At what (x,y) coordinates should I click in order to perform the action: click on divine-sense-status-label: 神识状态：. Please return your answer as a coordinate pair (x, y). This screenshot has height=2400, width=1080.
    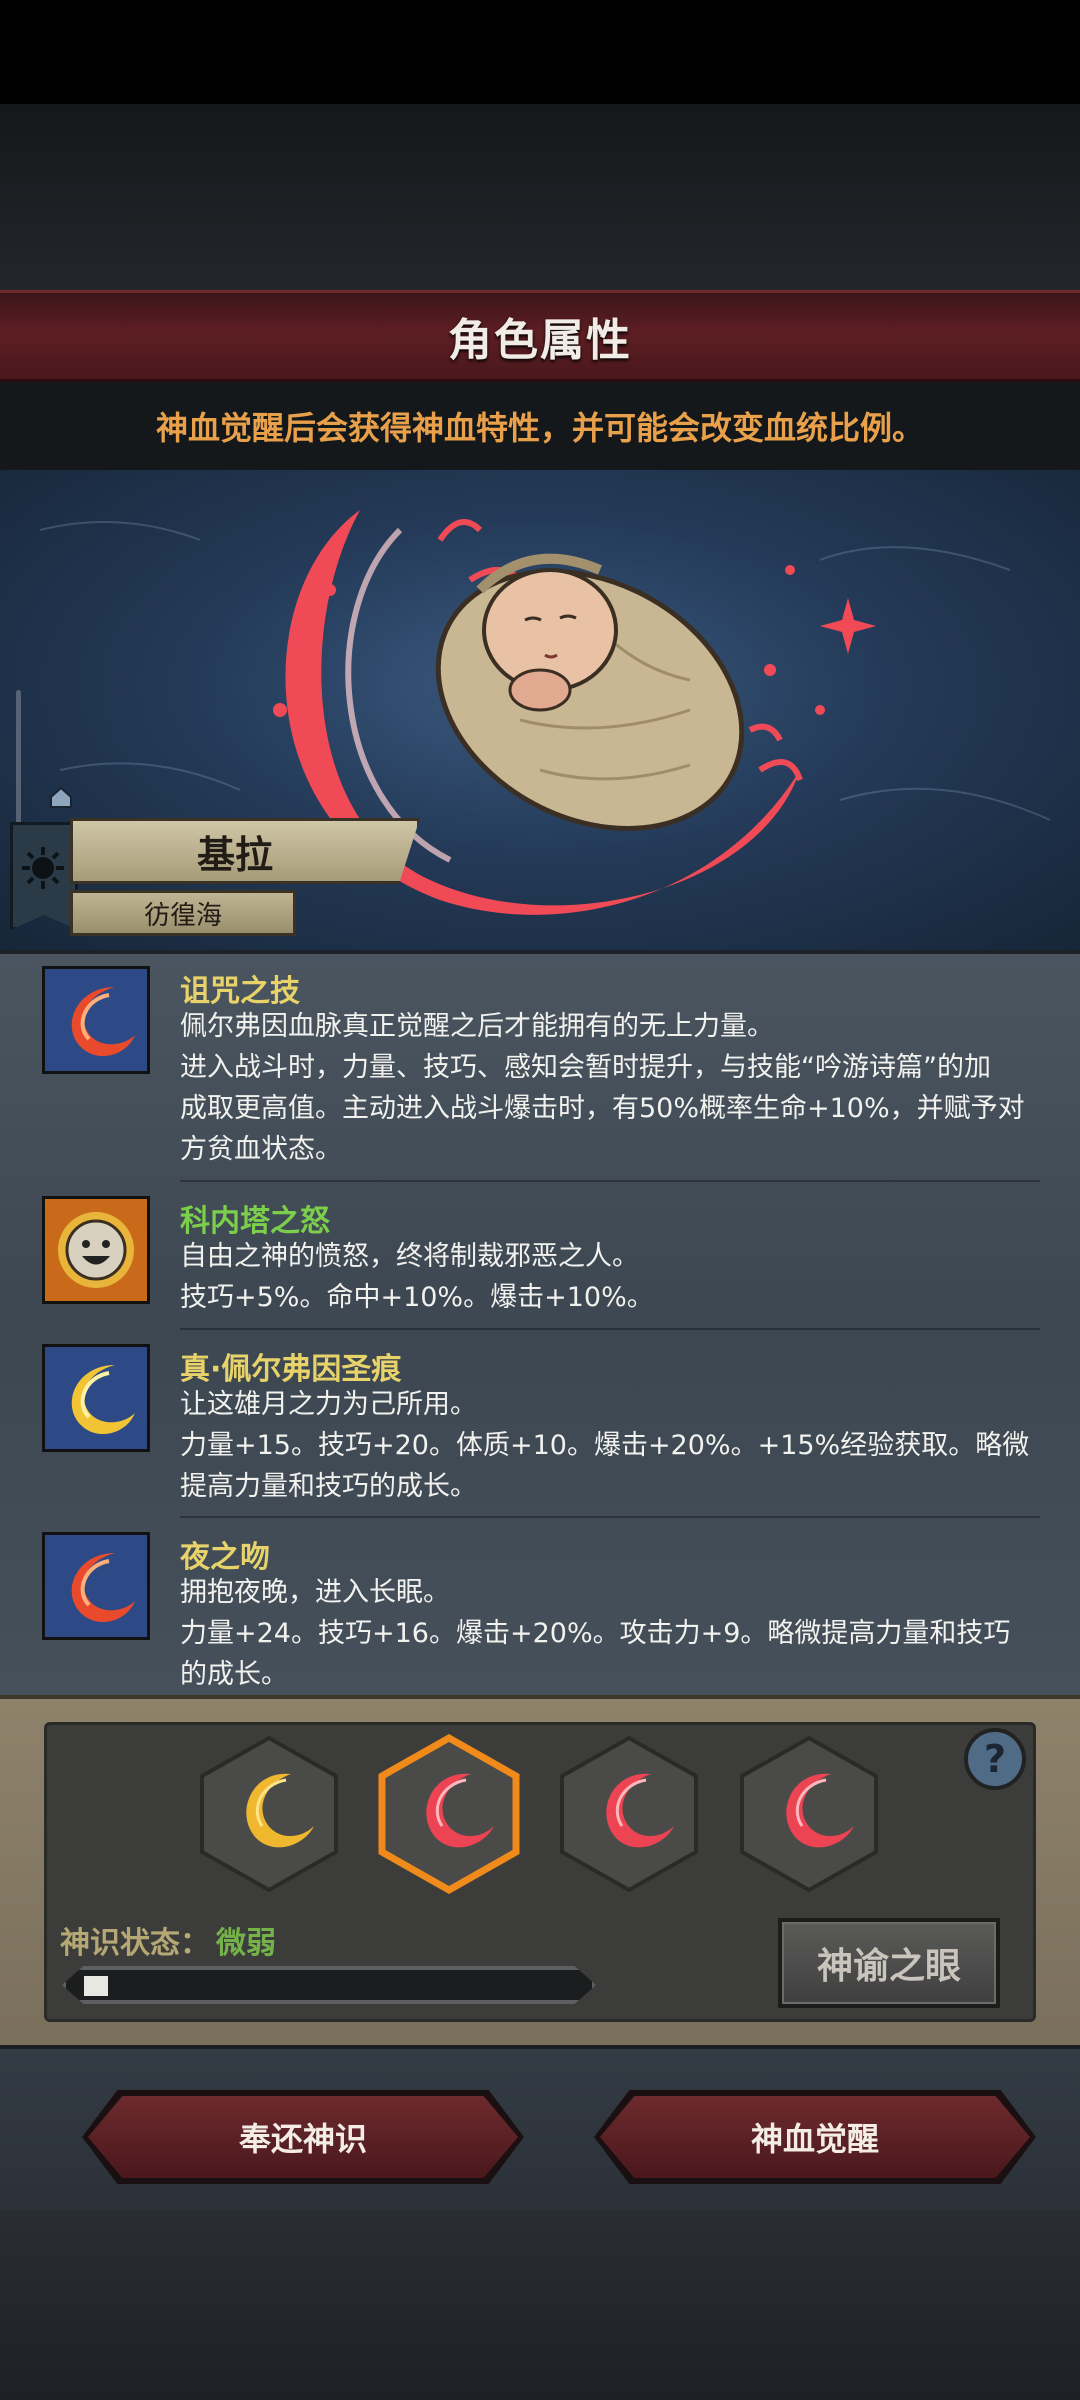
    Looking at the image, I should click on (135, 1943).